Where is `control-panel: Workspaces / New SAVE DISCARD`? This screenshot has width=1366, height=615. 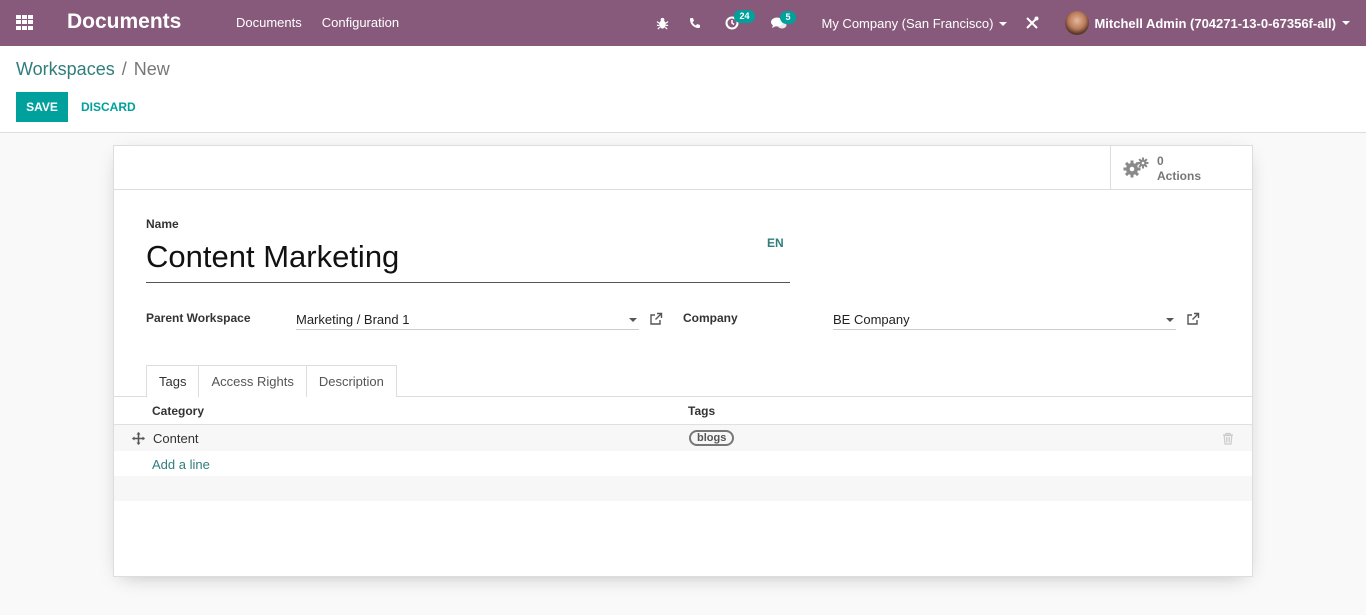 control-panel: Workspaces / New SAVE DISCARD is located at coordinates (683, 89).